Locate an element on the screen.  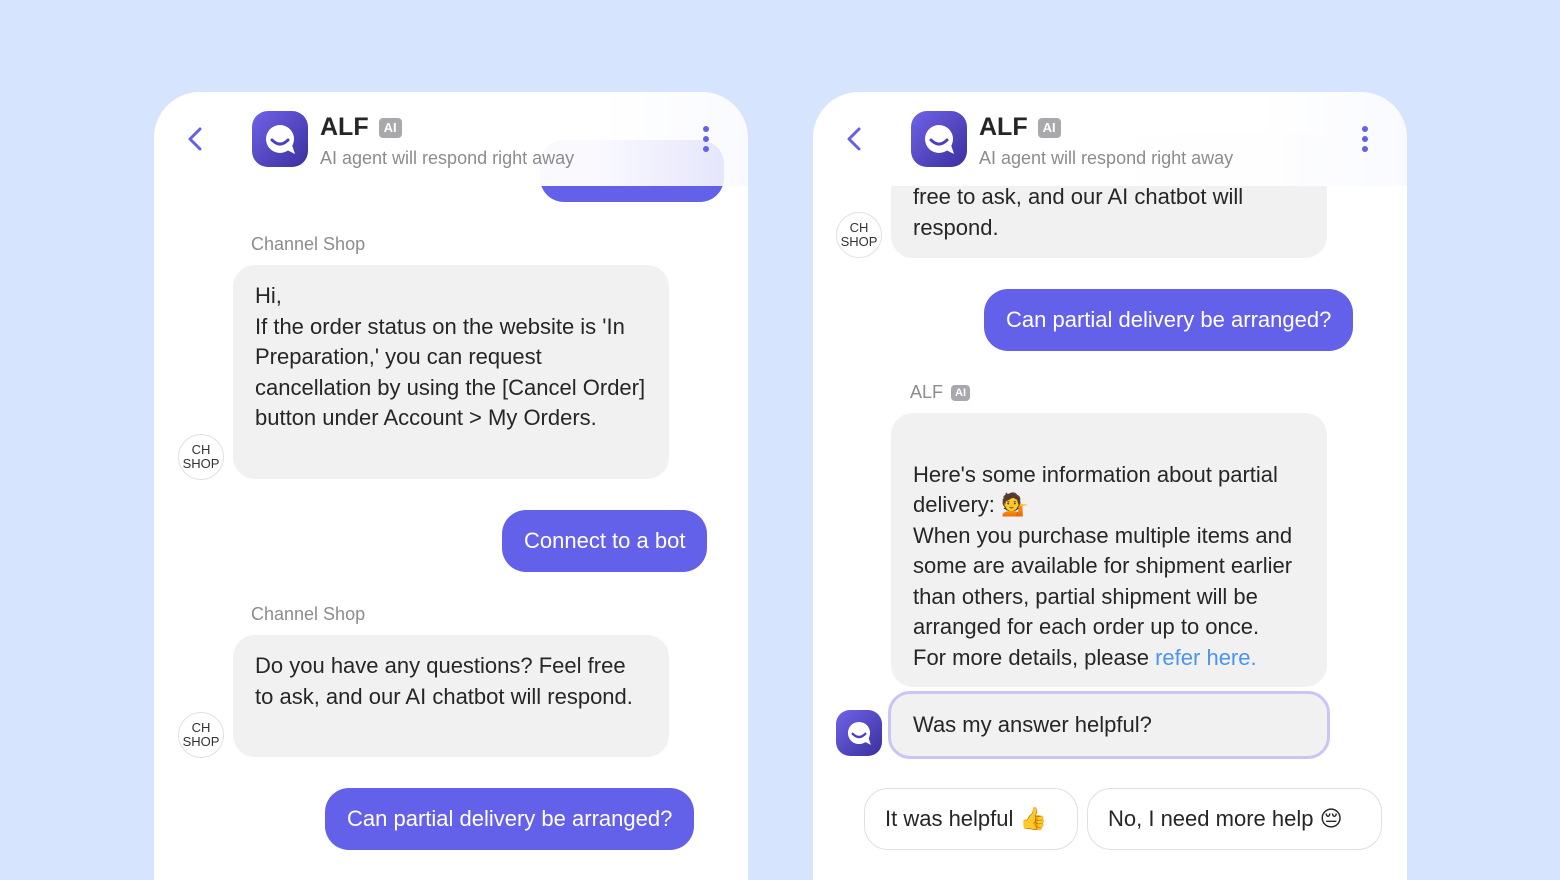
need-more-help-button: No, I need more help 😔 is located at coordinates (1234, 819).